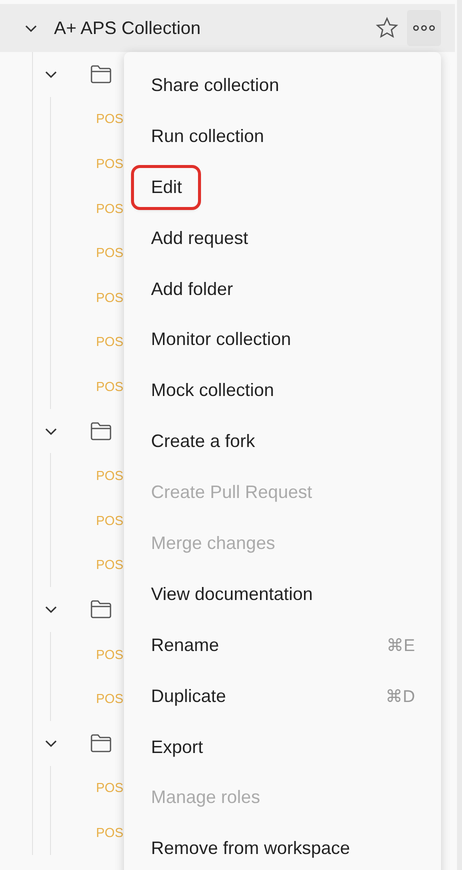 This screenshot has height=870, width=462. Describe the element at coordinates (400, 645) in the screenshot. I see `shortcut-label: ⌘E` at that location.